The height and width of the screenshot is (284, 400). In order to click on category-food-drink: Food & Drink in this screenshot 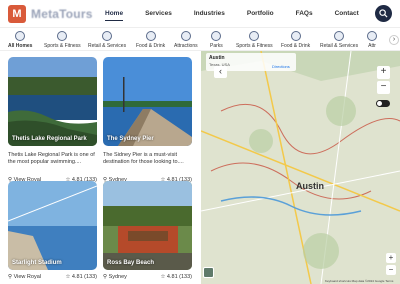, I will do `click(150, 40)`.